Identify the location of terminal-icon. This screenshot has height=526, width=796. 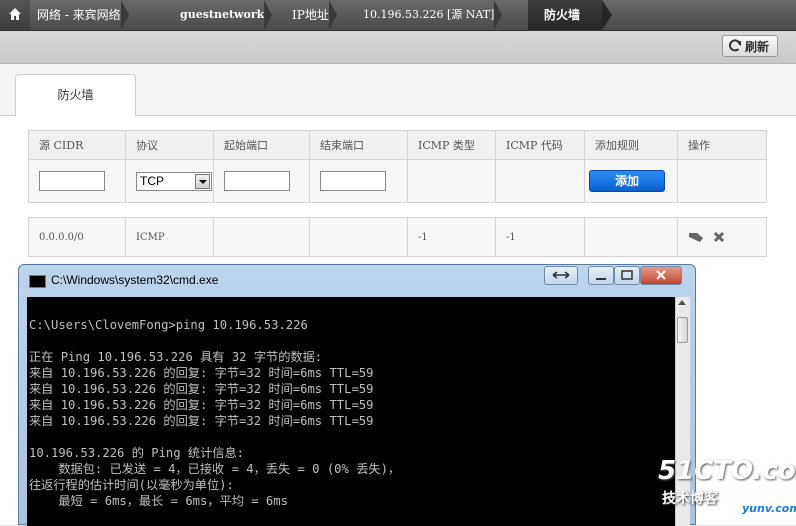
(37, 281).